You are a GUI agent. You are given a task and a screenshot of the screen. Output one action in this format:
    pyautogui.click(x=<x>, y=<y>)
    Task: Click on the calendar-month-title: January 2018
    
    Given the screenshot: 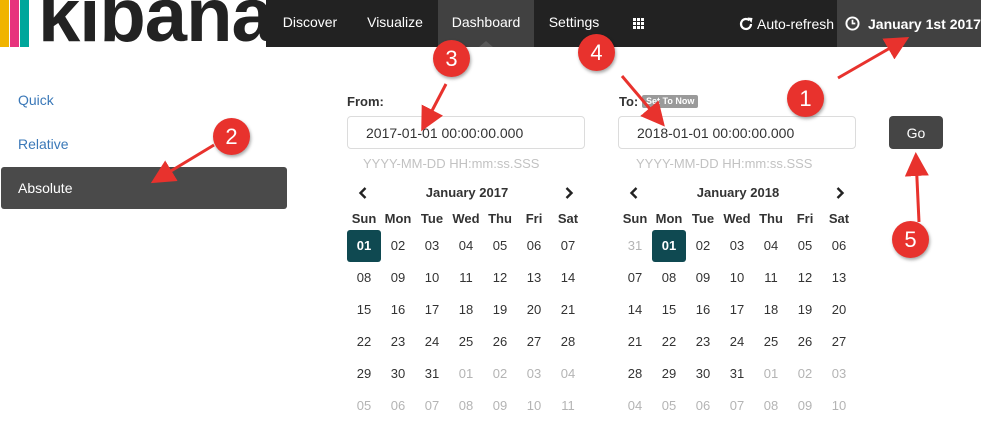 What is the action you would take?
    pyautogui.click(x=738, y=192)
    